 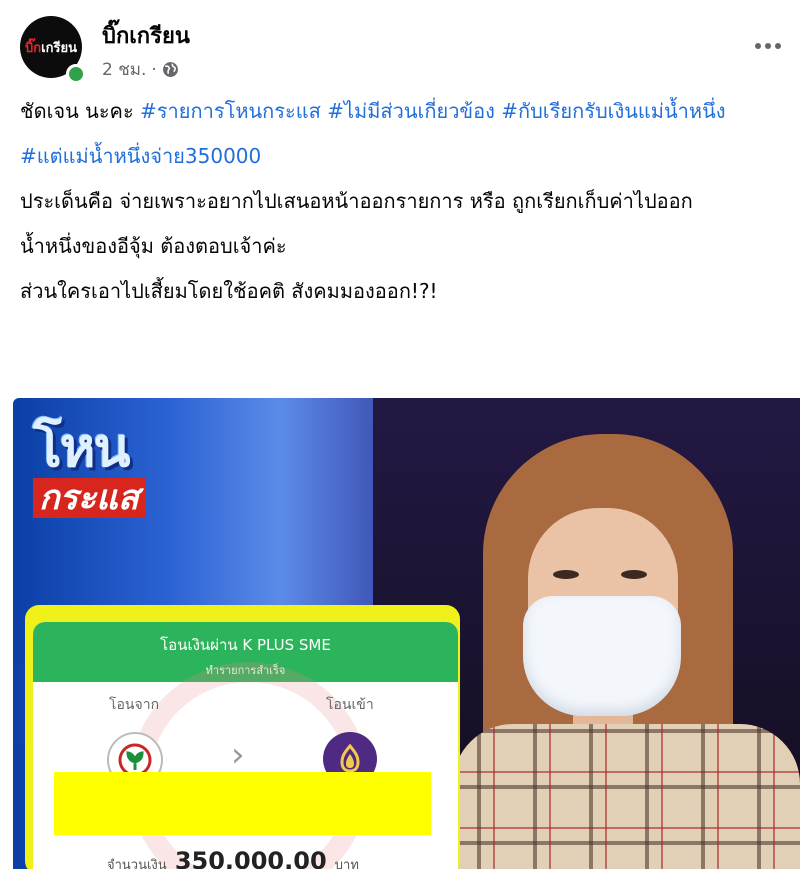 What do you see at coordinates (242, 803) in the screenshot?
I see `redaction-bar` at bounding box center [242, 803].